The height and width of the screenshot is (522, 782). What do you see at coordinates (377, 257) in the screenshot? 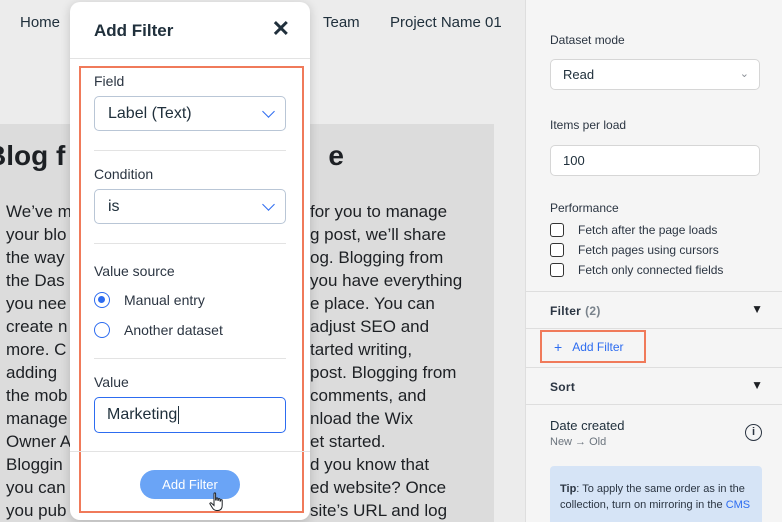
I see `blog-text-line: og. Blogging from` at bounding box center [377, 257].